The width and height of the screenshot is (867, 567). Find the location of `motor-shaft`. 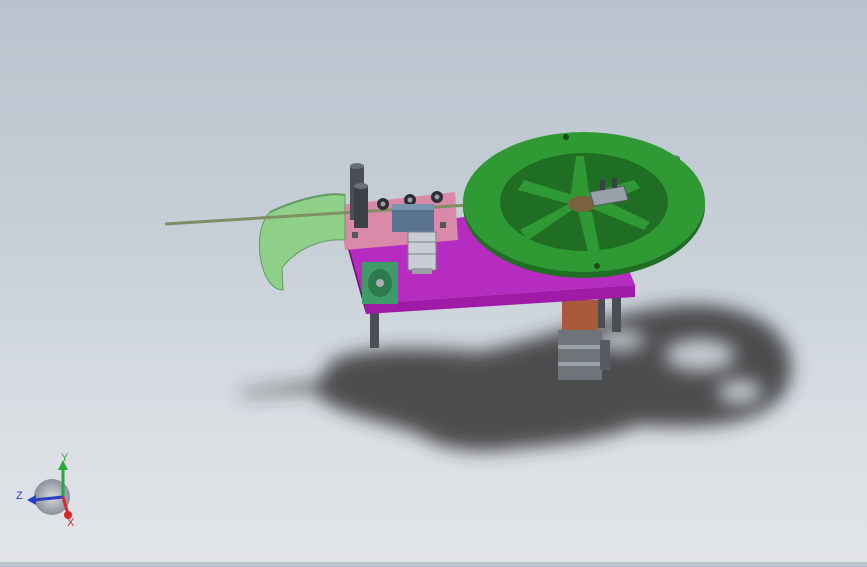

motor-shaft is located at coordinates (380, 283).